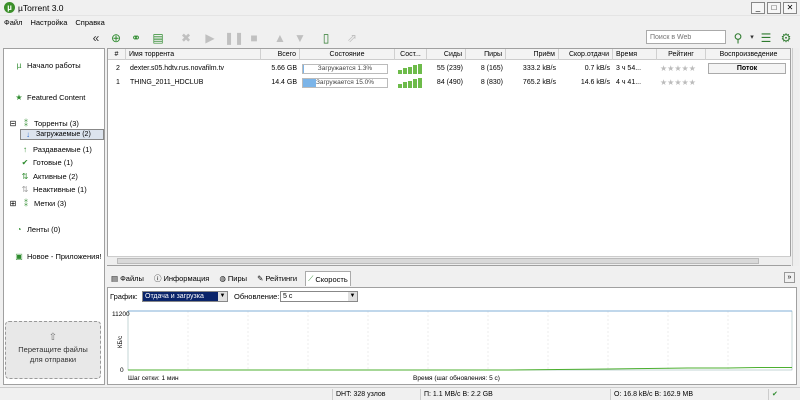 This screenshot has height=400, width=800. What do you see at coordinates (686, 37) in the screenshot?
I see `search-input` at bounding box center [686, 37].